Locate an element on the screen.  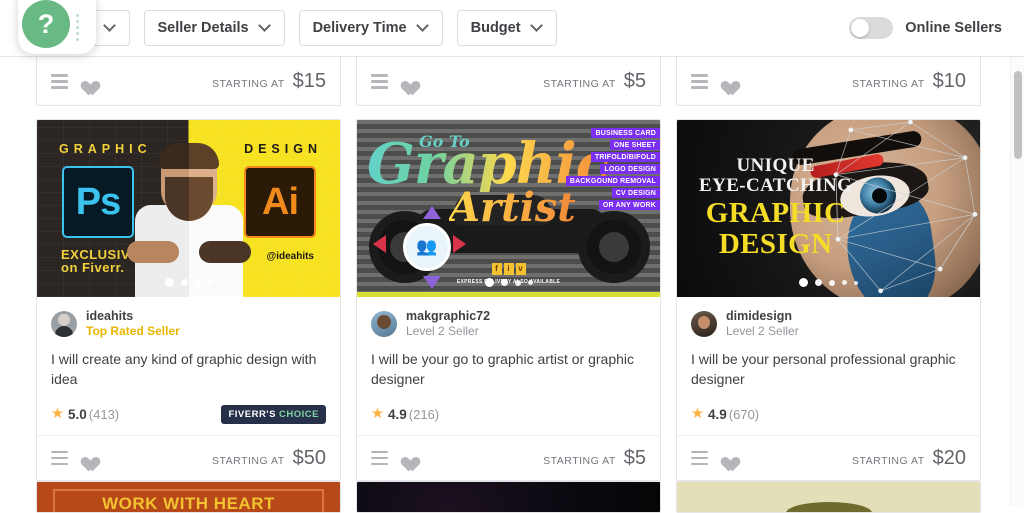
rating-row: ★ 5.0 (413) FIVERR'S CHOICE is located at coordinates (188, 414).